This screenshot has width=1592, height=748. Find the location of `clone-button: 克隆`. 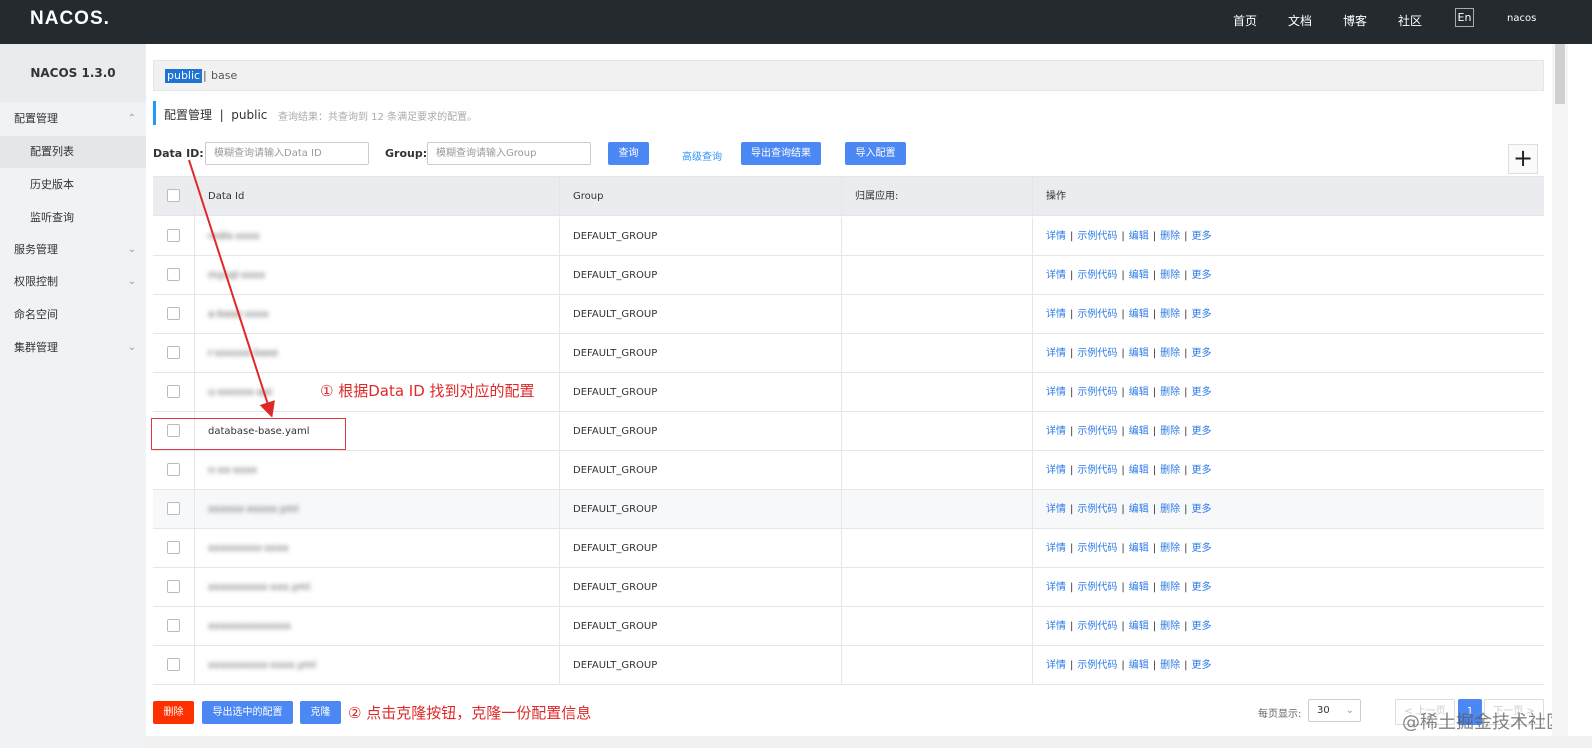

clone-button: 克隆 is located at coordinates (320, 712).